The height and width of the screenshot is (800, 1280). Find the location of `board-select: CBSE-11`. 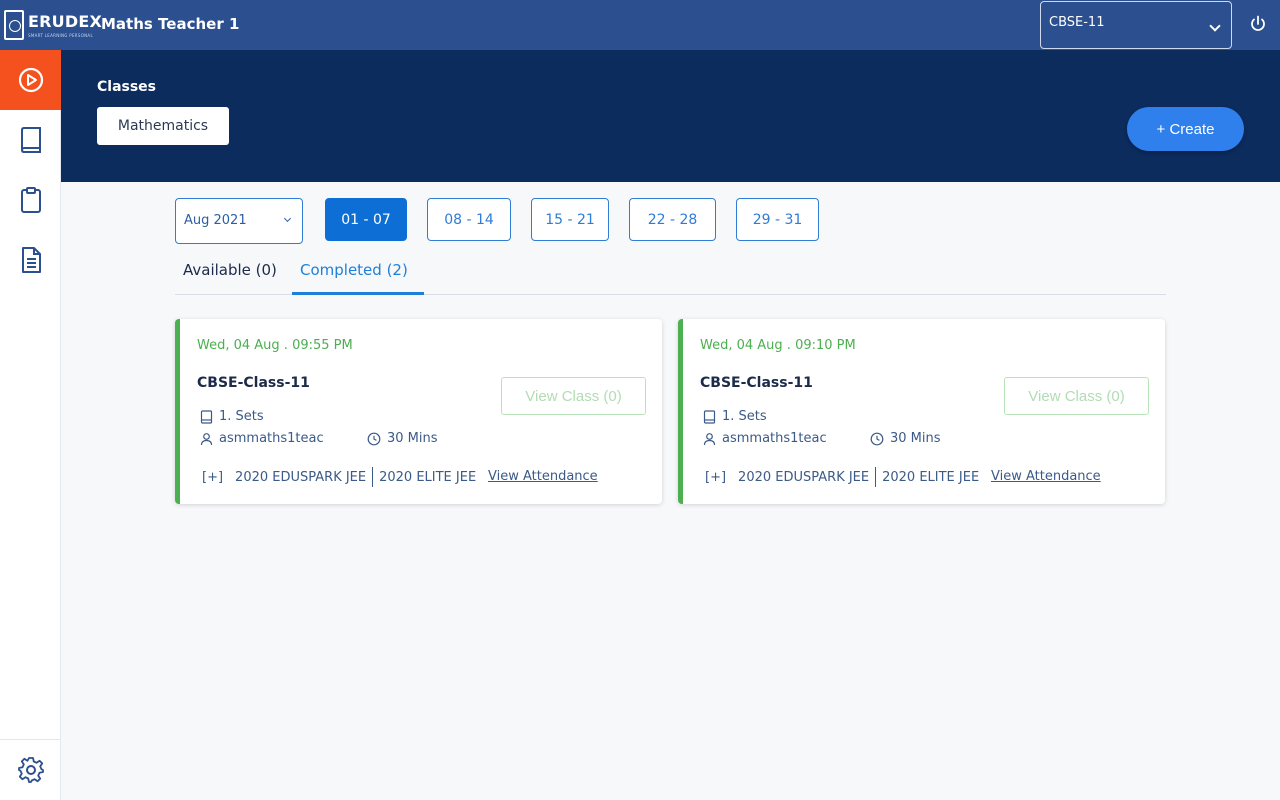

board-select: CBSE-11 is located at coordinates (1136, 25).